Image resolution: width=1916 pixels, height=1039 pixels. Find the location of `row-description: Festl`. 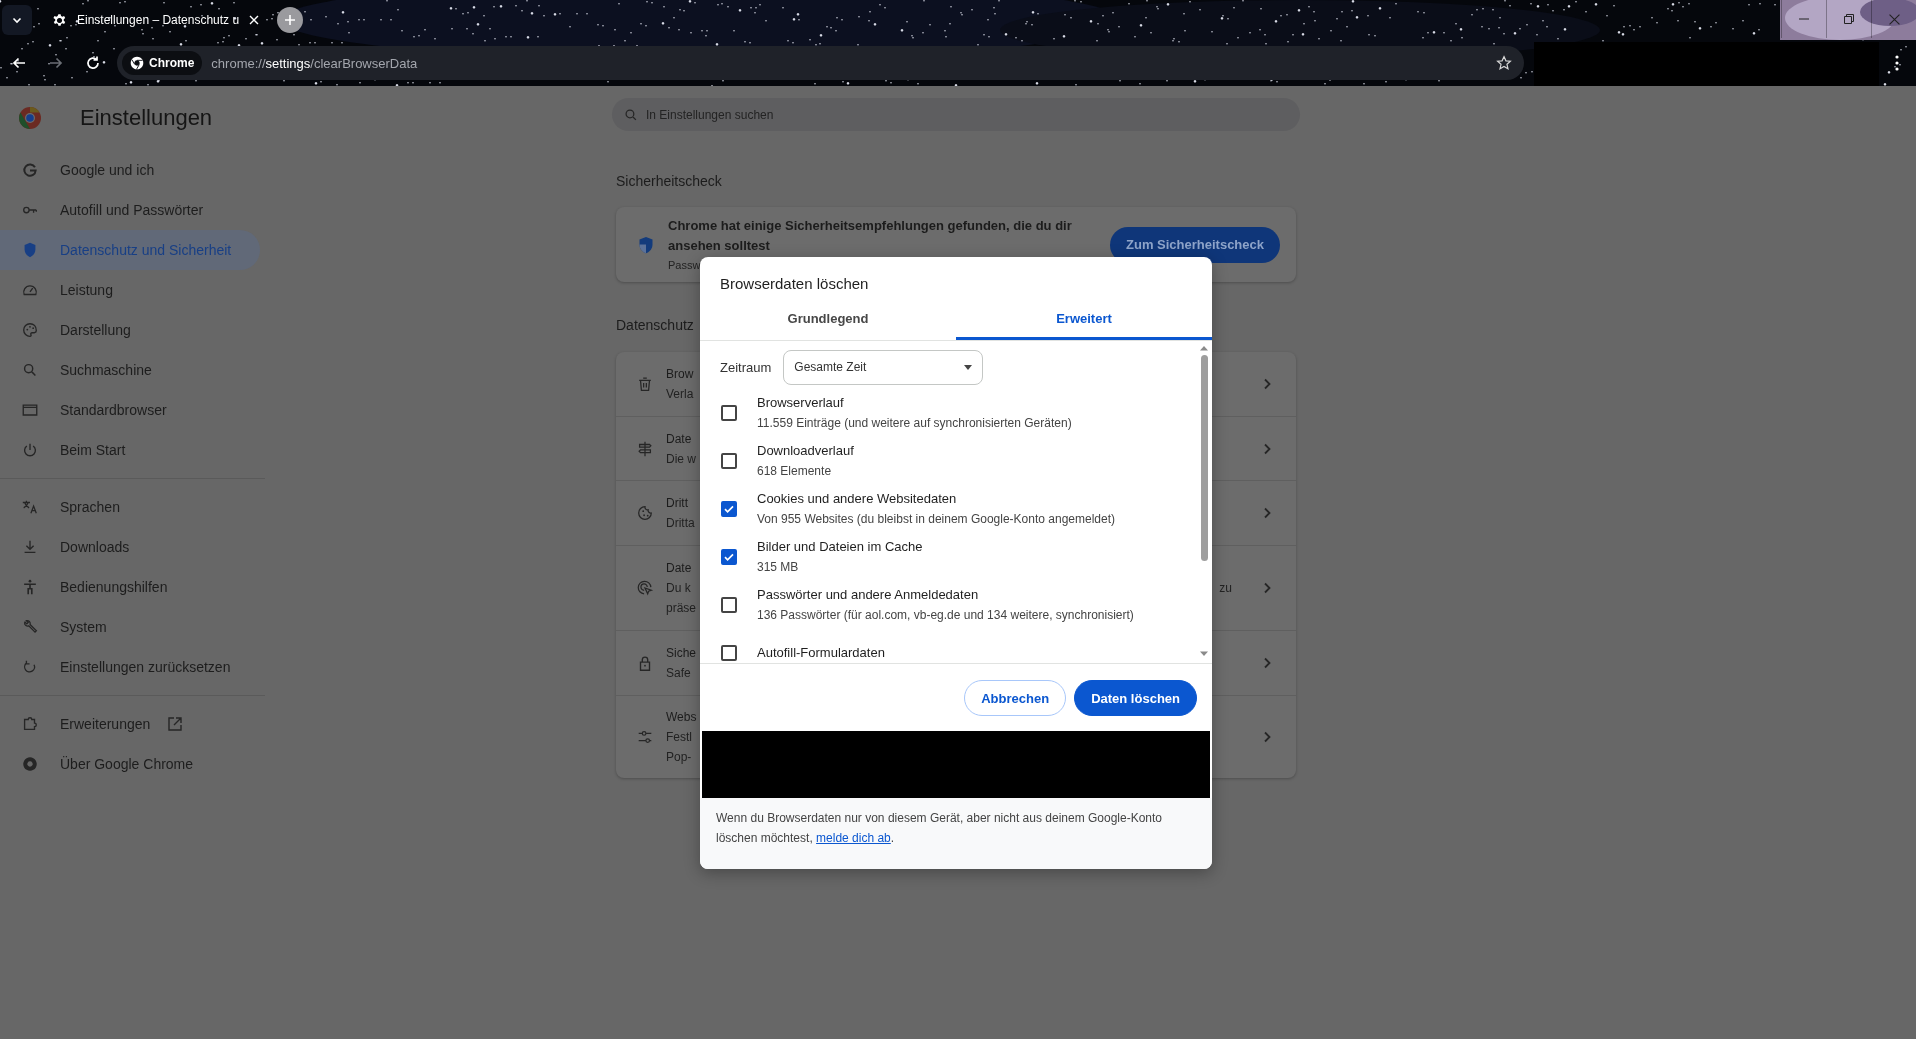

row-description: Festl is located at coordinates (679, 737).